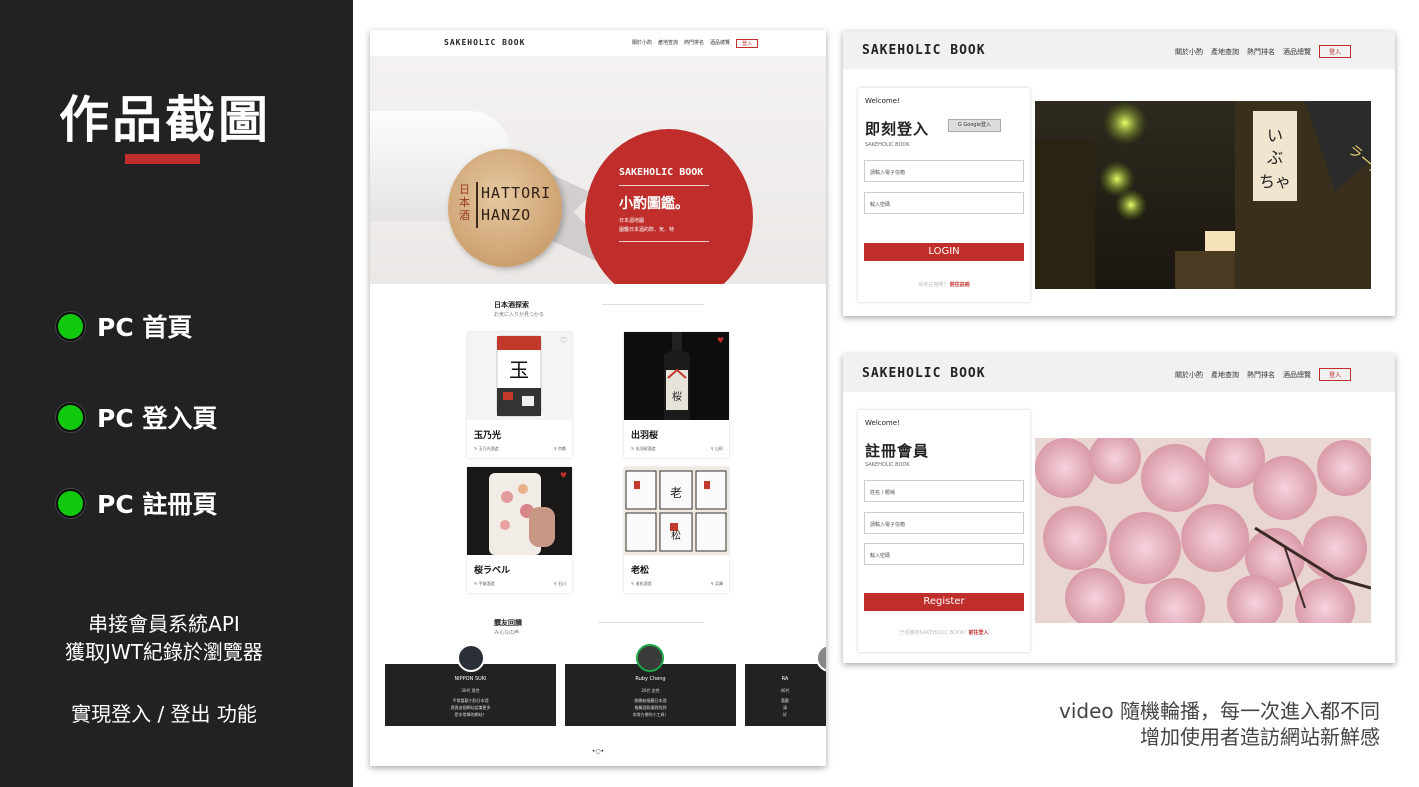 This screenshot has width=1419, height=787. Describe the element at coordinates (70, 326) in the screenshot. I see `green-dot-icon` at that location.